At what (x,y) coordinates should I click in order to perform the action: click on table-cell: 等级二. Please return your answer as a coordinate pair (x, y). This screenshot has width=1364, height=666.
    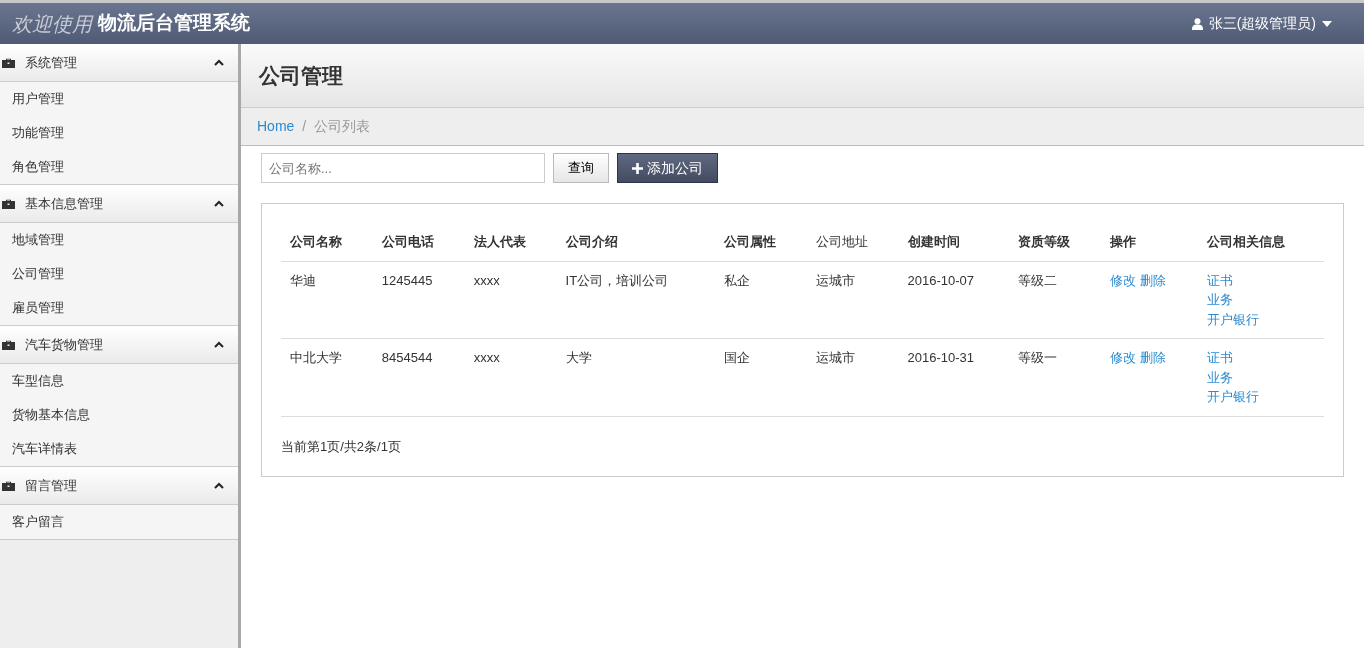
    Looking at the image, I should click on (1038, 280).